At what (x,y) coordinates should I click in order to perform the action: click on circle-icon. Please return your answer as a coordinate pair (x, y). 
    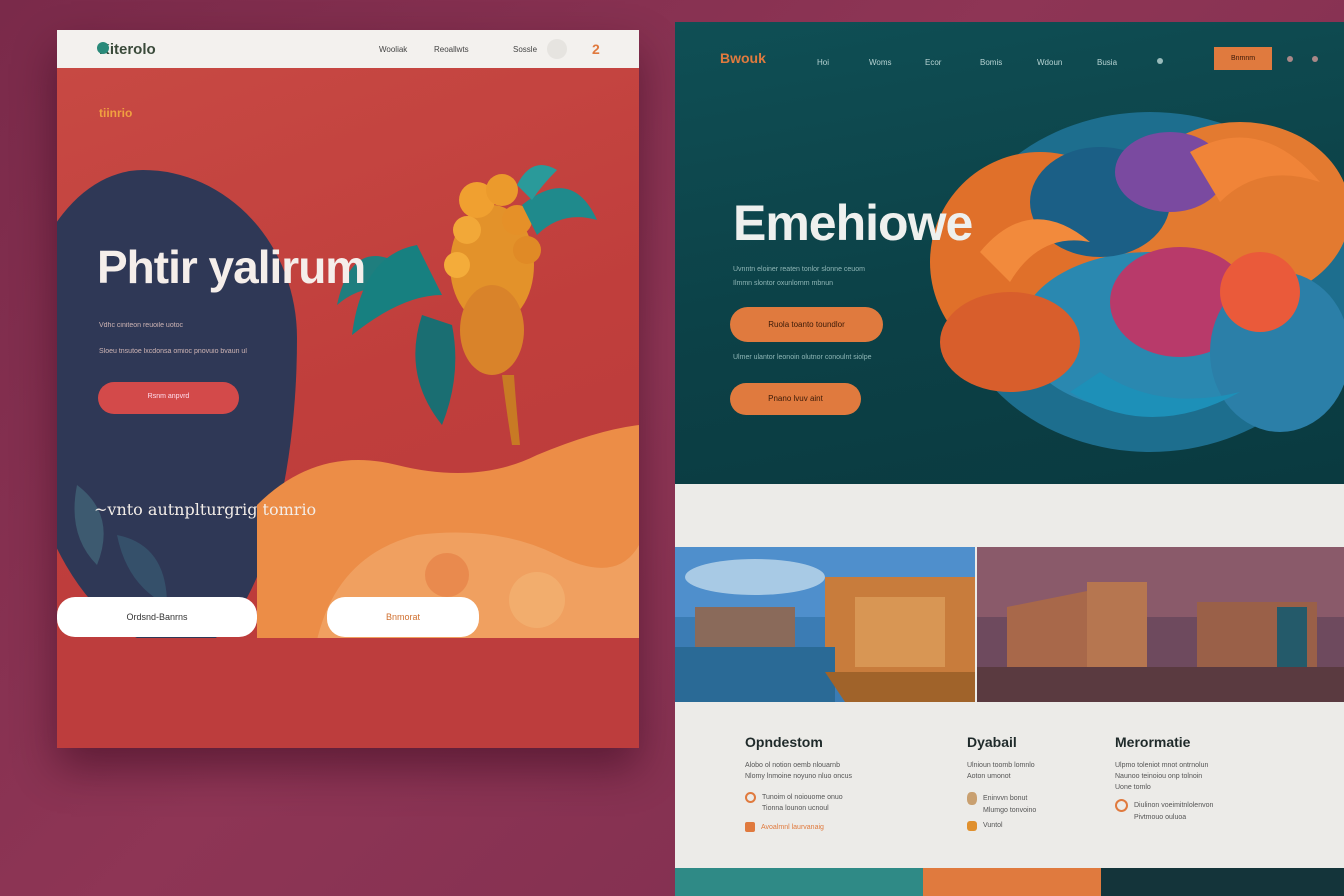
    Looking at the image, I should click on (1121, 805).